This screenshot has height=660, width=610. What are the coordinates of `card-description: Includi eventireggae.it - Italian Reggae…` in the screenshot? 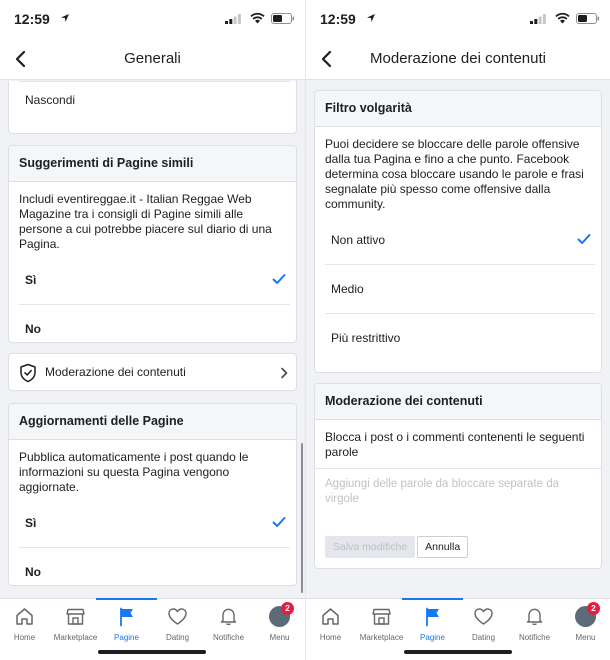 It's located at (145, 221).